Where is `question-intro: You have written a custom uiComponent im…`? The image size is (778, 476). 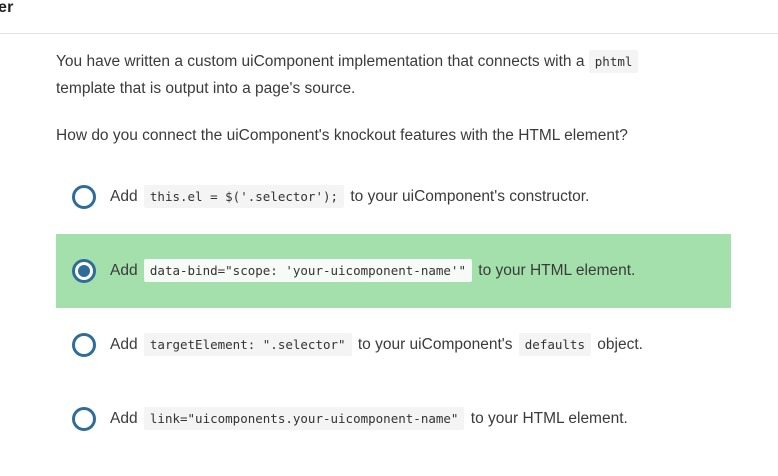 question-intro: You have written a custom uiComponent im… is located at coordinates (396, 75).